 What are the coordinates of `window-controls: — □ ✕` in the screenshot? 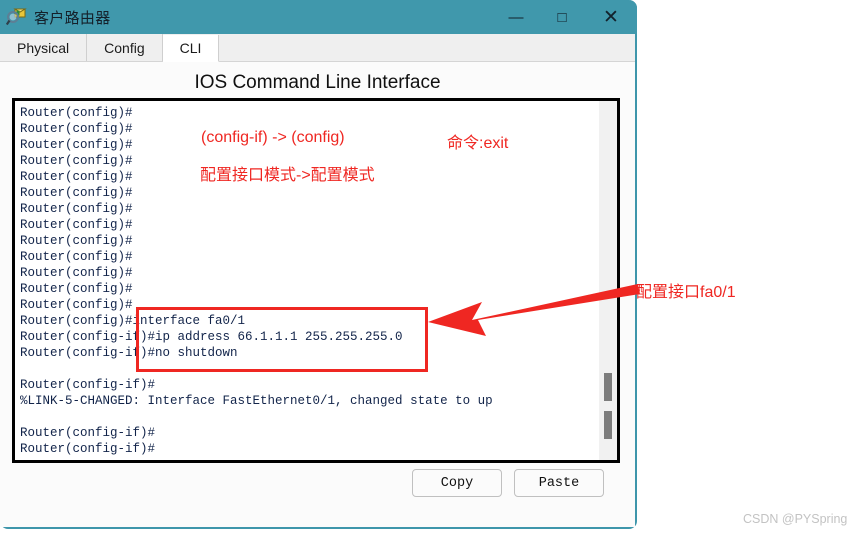 It's located at (565, 17).